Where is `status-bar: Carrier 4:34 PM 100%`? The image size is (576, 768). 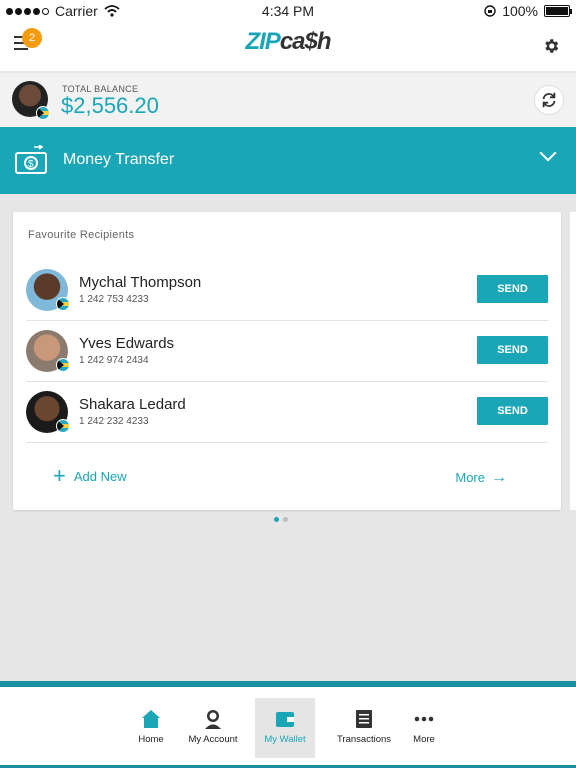 status-bar: Carrier 4:34 PM 100% is located at coordinates (288, 11).